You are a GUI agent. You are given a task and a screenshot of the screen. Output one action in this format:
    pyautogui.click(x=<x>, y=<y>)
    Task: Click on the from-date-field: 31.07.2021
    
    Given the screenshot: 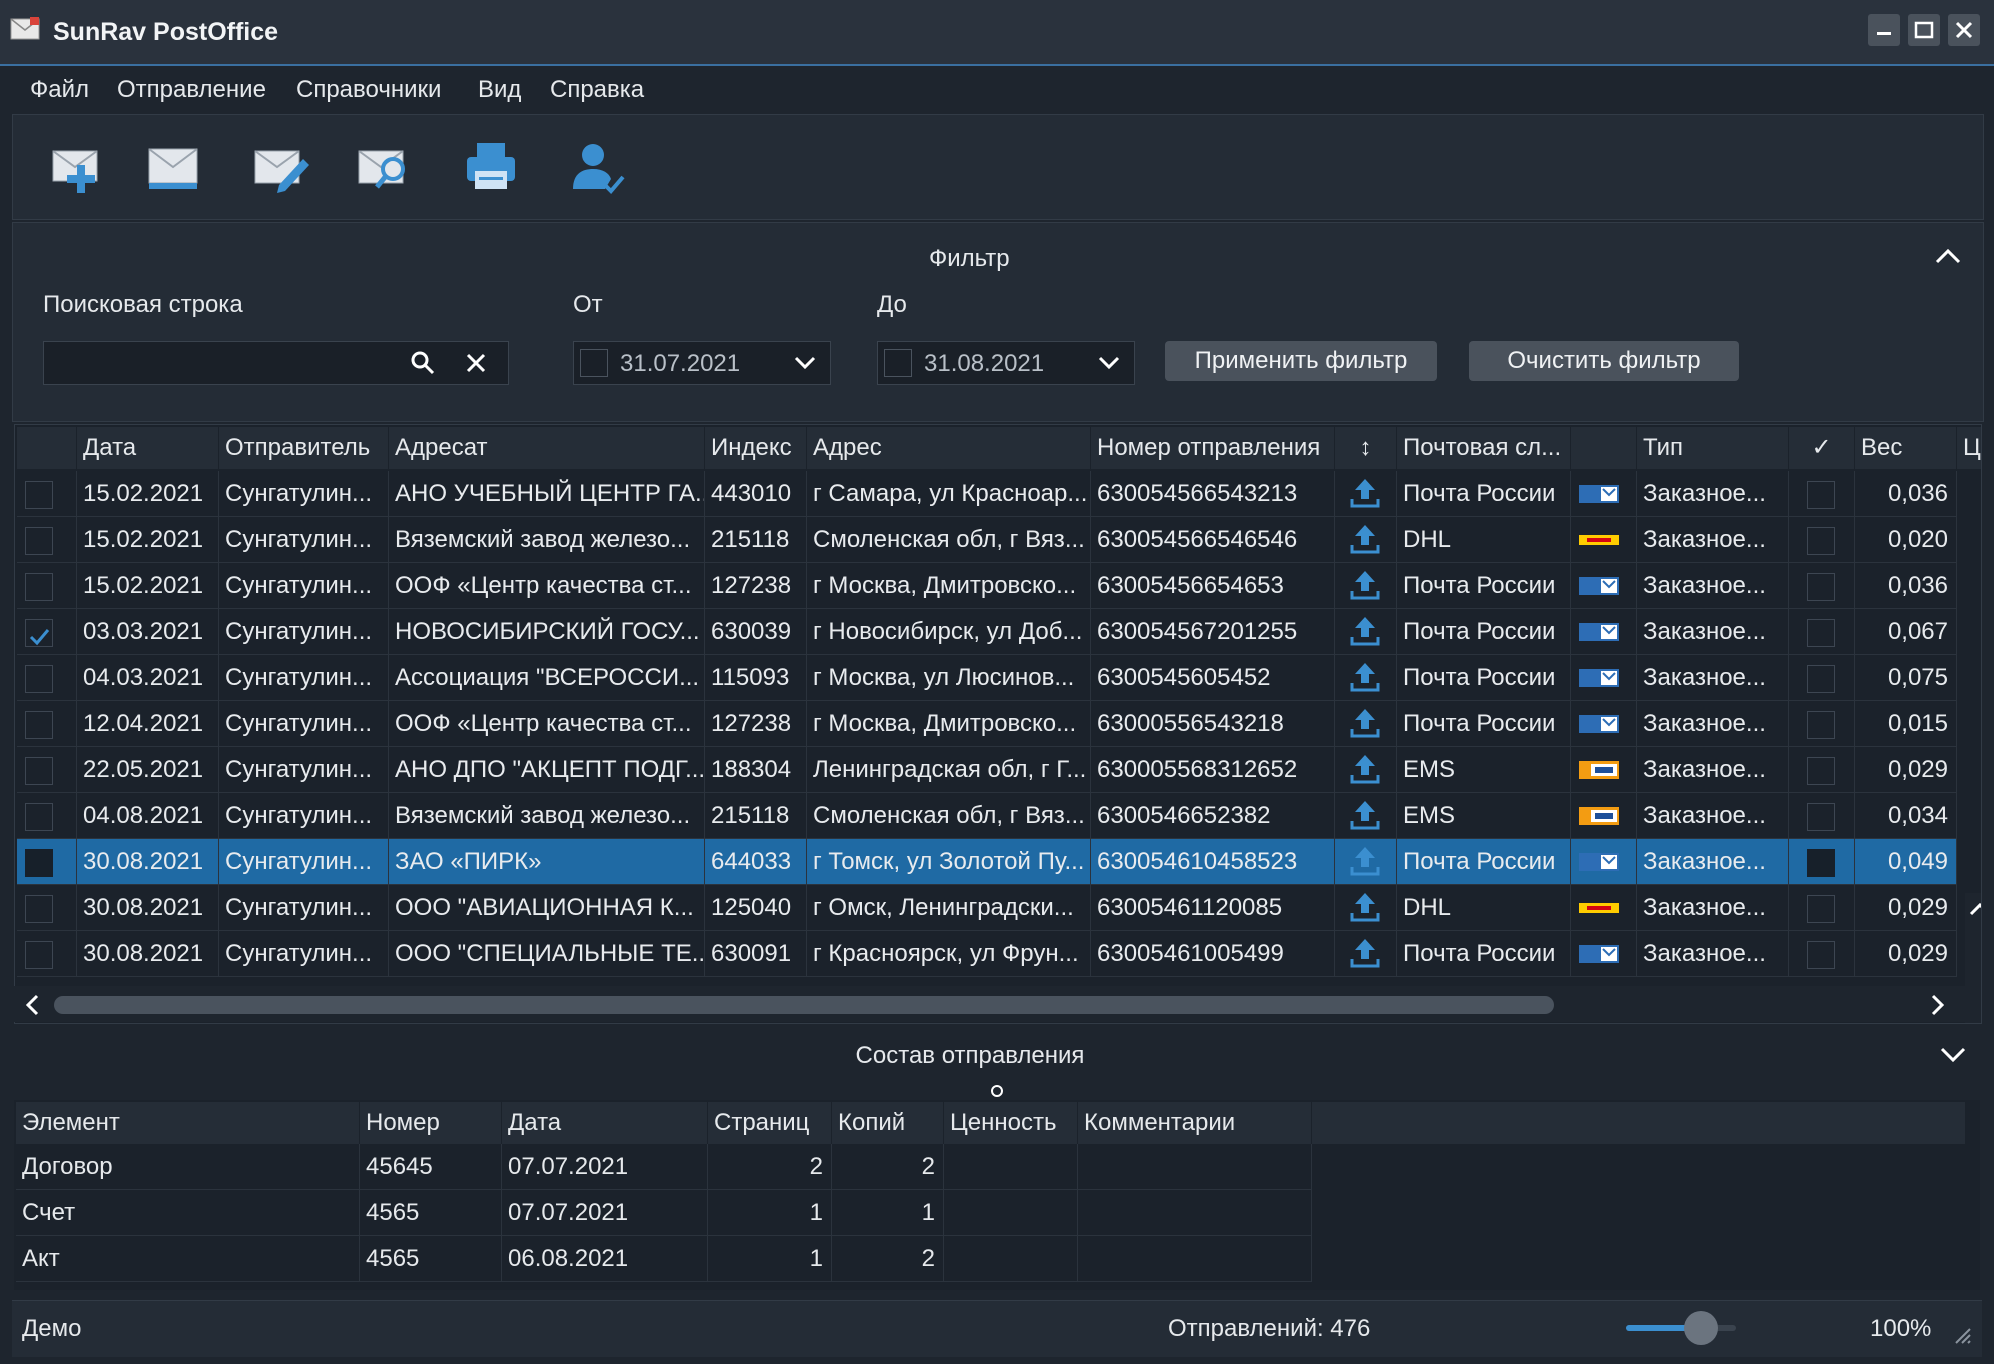 What is the action you would take?
    pyautogui.click(x=702, y=363)
    